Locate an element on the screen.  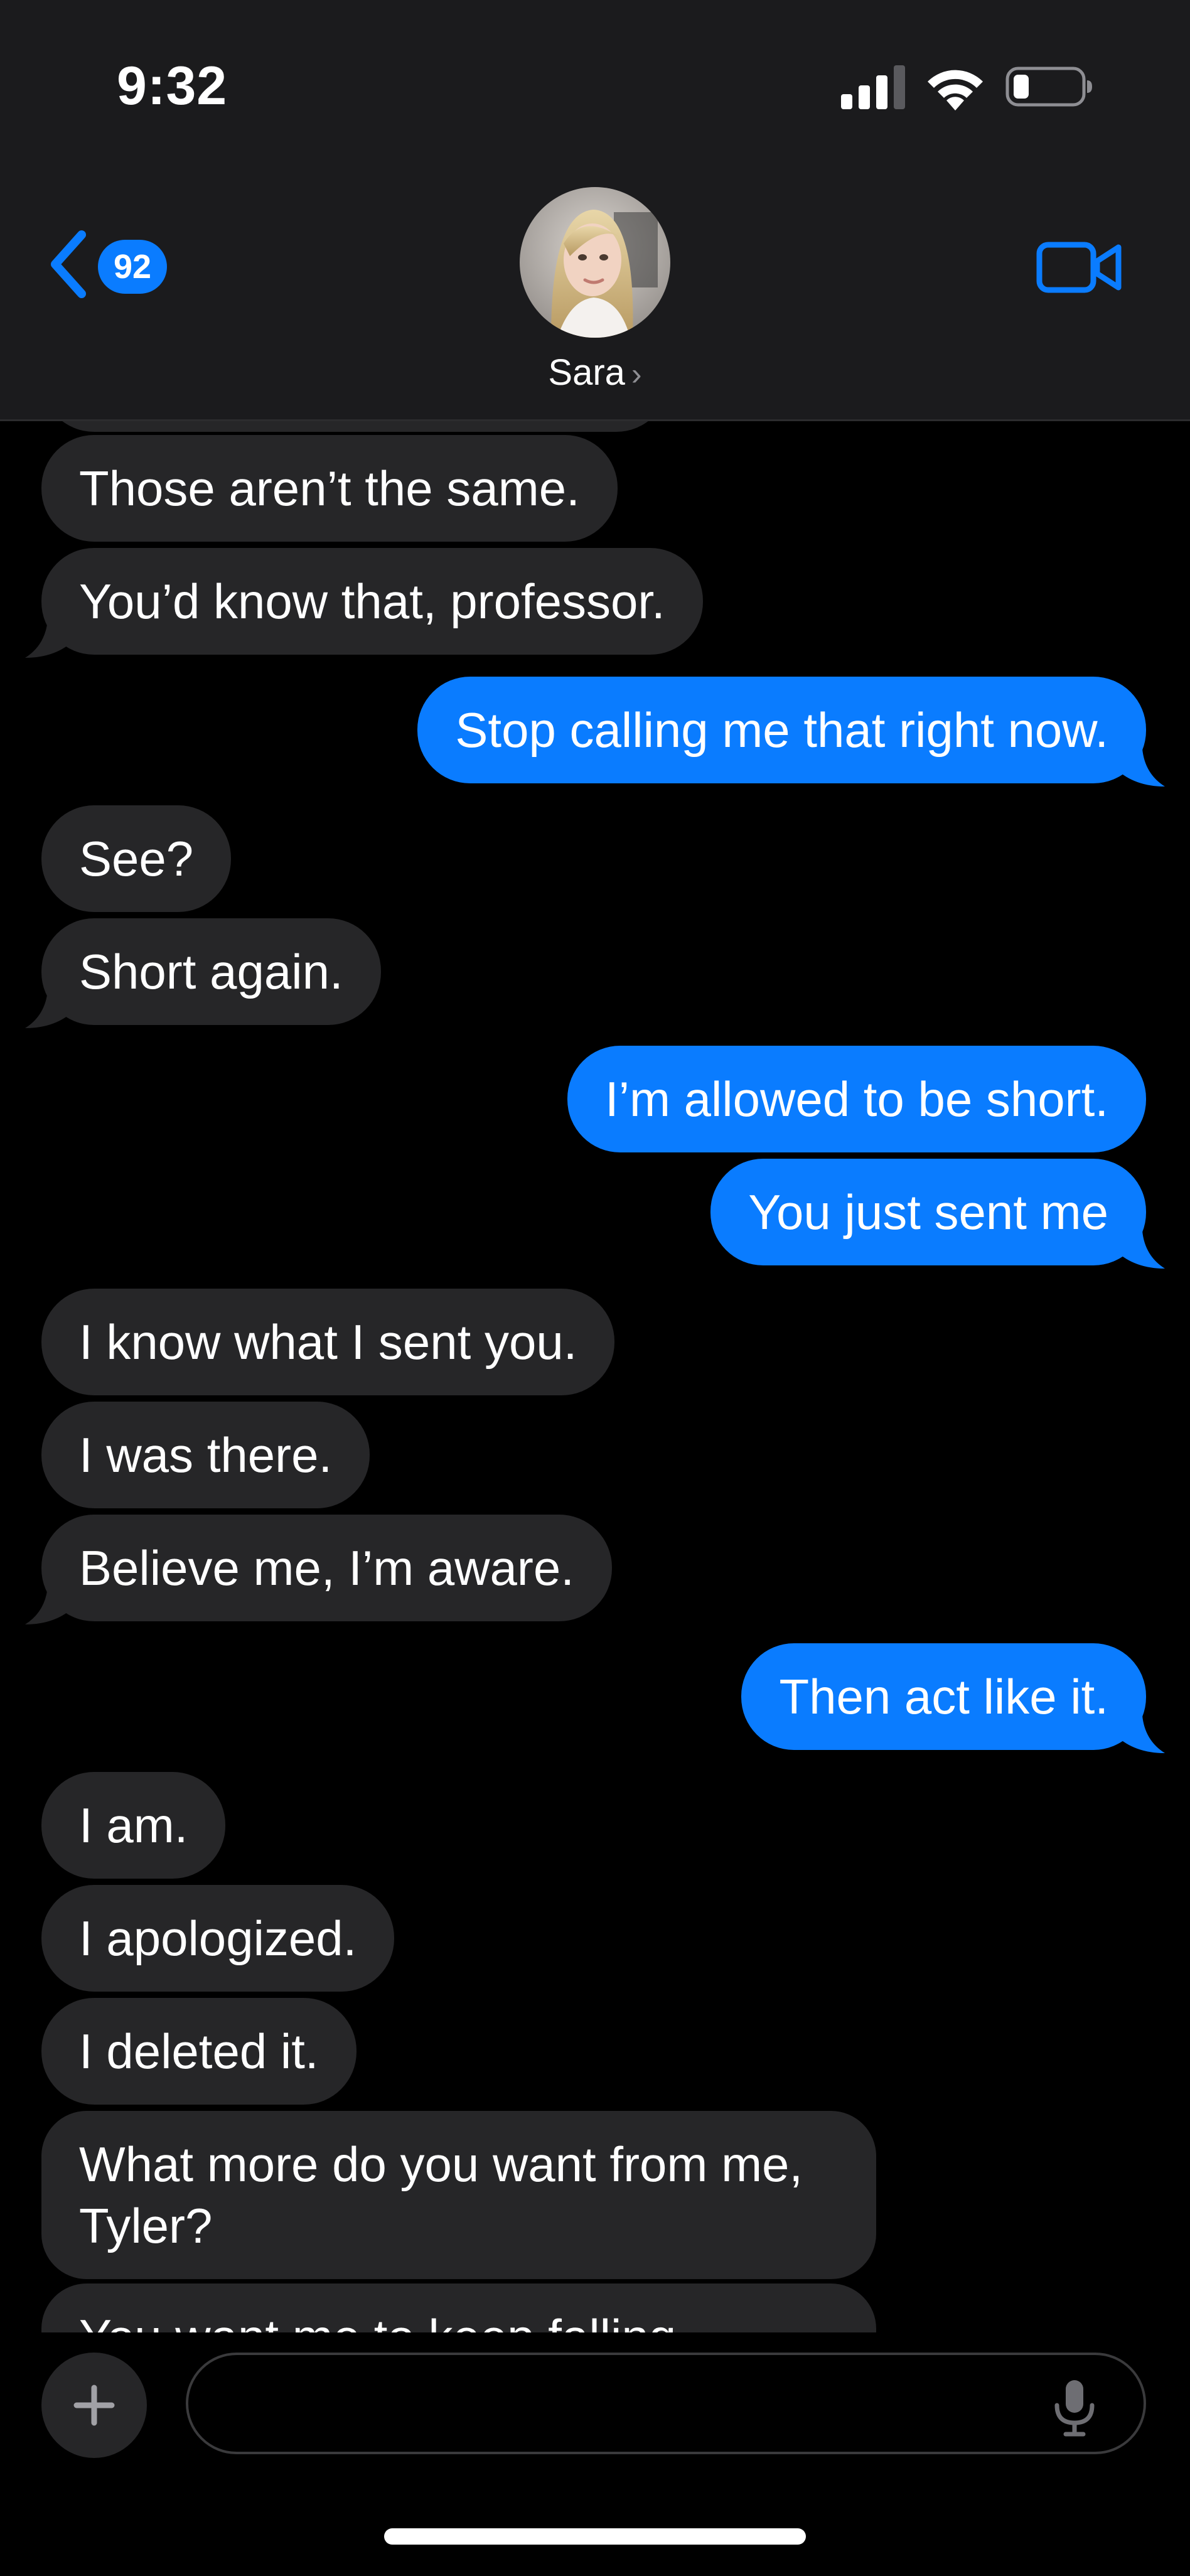
add-attachment-button is located at coordinates (94, 2405).